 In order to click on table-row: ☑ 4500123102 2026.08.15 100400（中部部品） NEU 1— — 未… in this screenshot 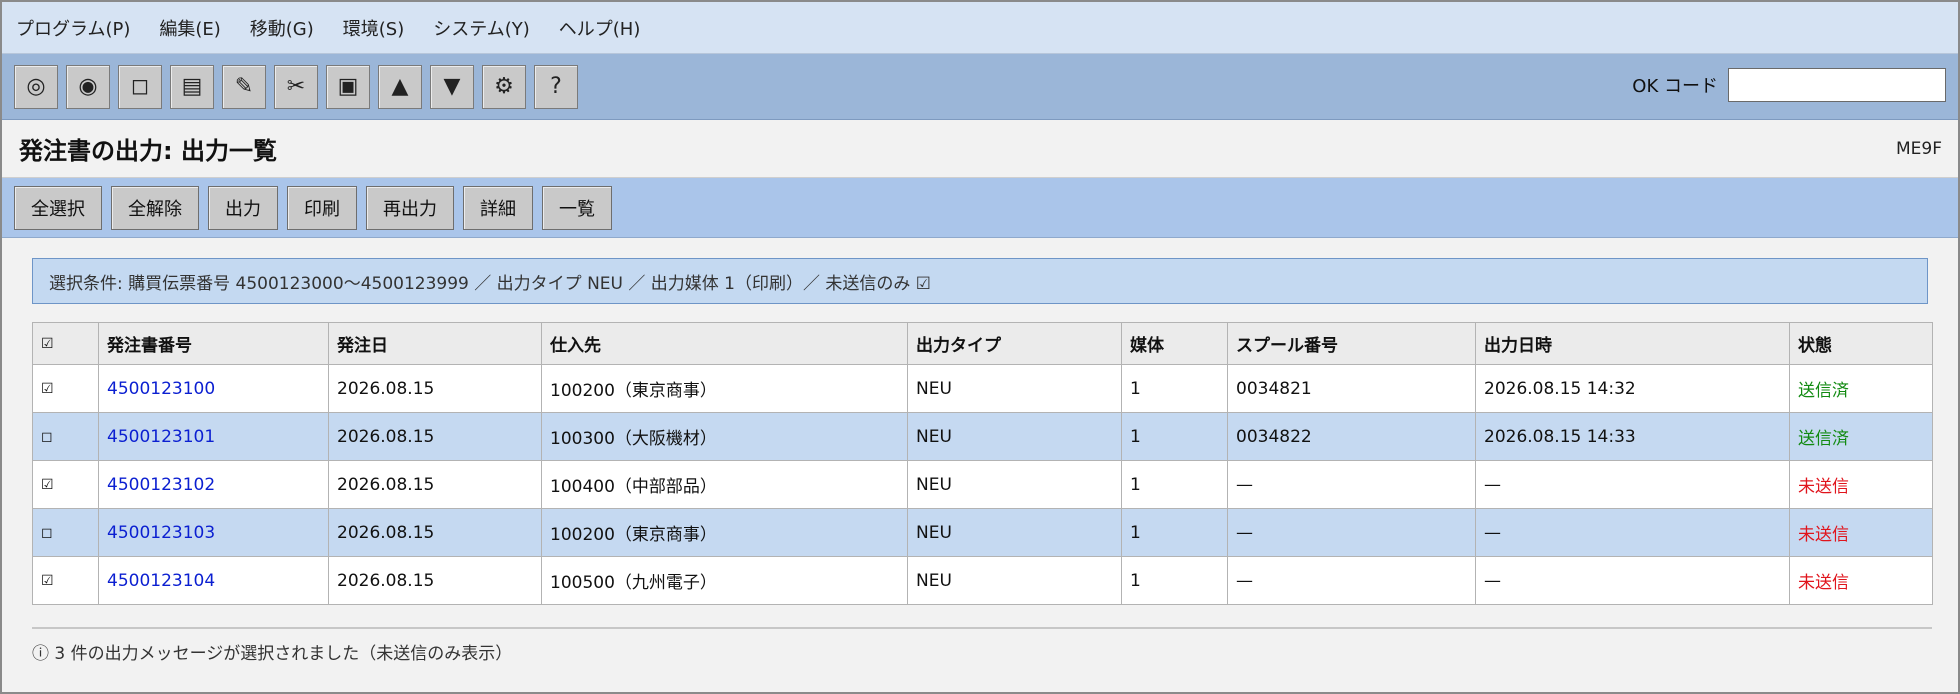, I will do `click(982, 484)`.